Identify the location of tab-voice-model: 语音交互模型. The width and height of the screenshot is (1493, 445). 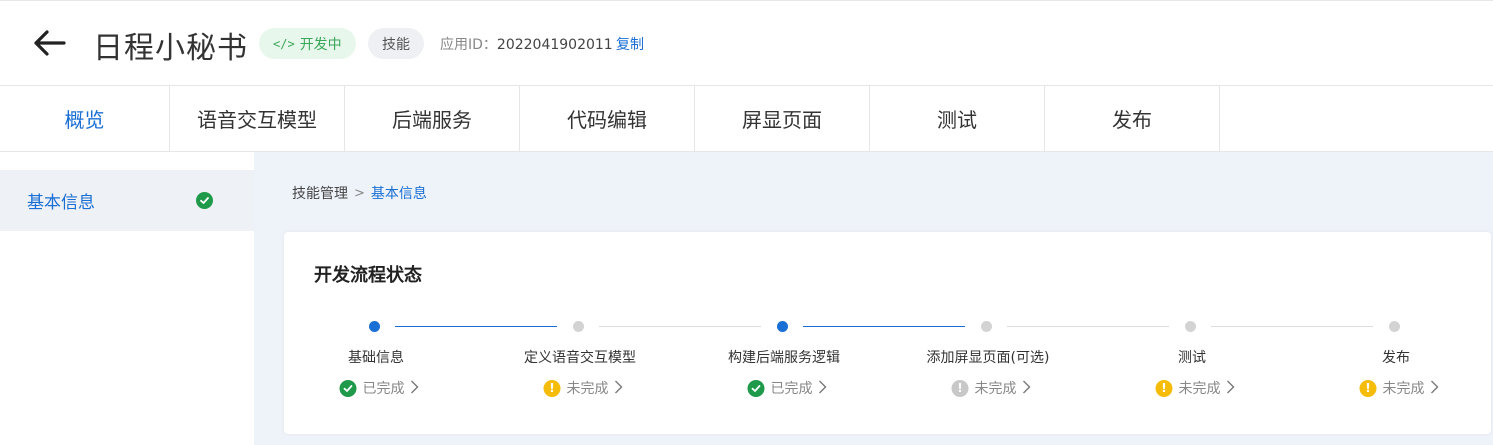
(257, 118).